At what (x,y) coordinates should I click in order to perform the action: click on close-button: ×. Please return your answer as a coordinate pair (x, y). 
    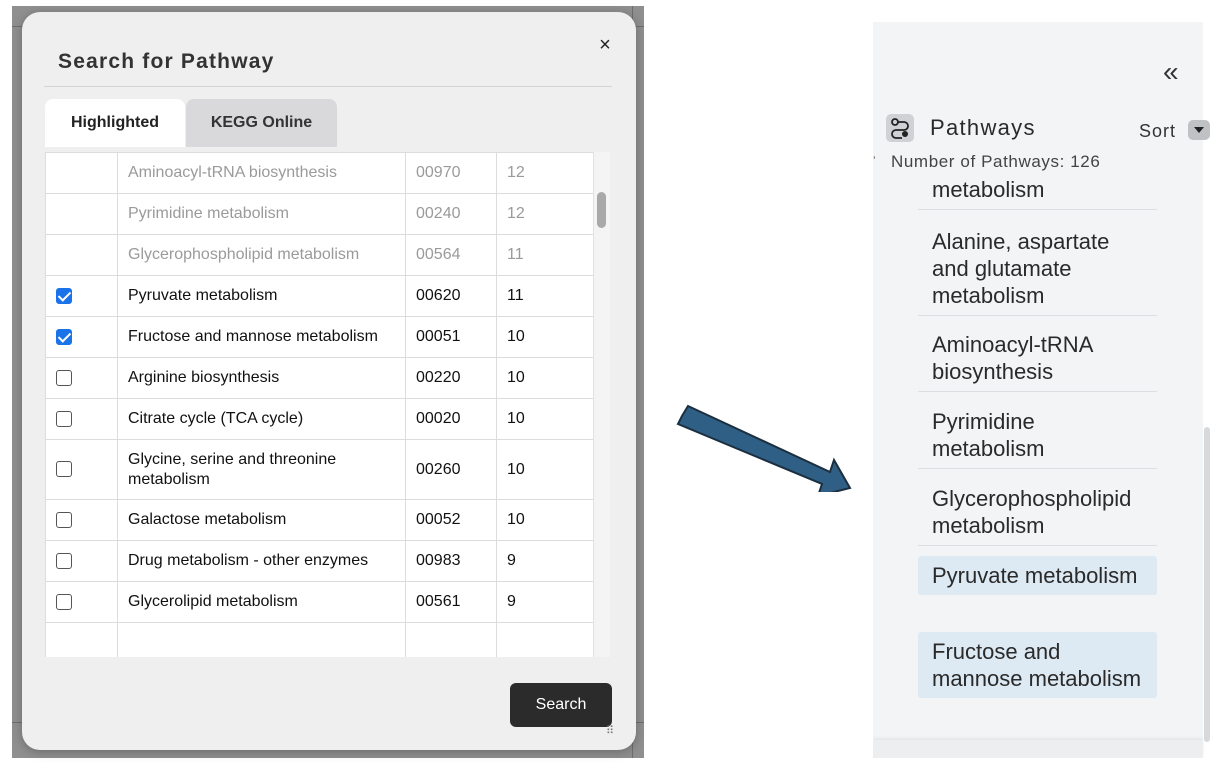
    Looking at the image, I should click on (605, 45).